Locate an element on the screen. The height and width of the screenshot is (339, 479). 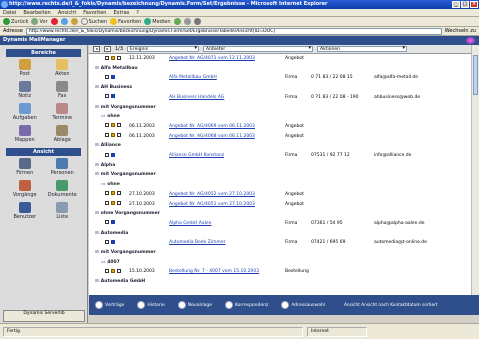
history-button is located at coordinates (177, 21).